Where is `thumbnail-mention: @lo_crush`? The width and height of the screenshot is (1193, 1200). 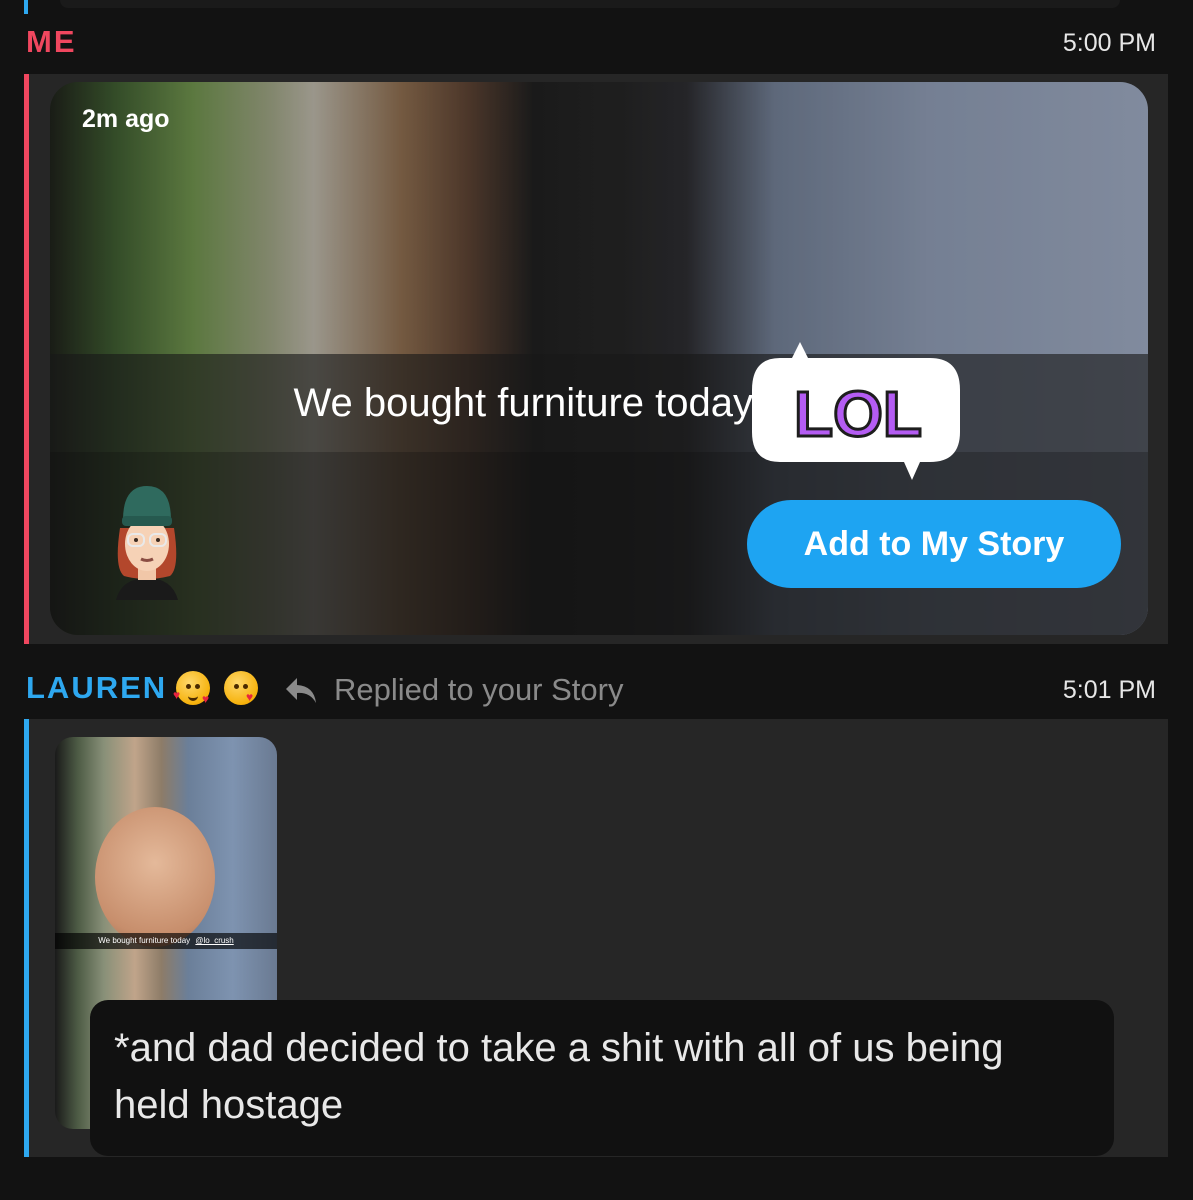
thumbnail-mention: @lo_crush is located at coordinates (214, 940).